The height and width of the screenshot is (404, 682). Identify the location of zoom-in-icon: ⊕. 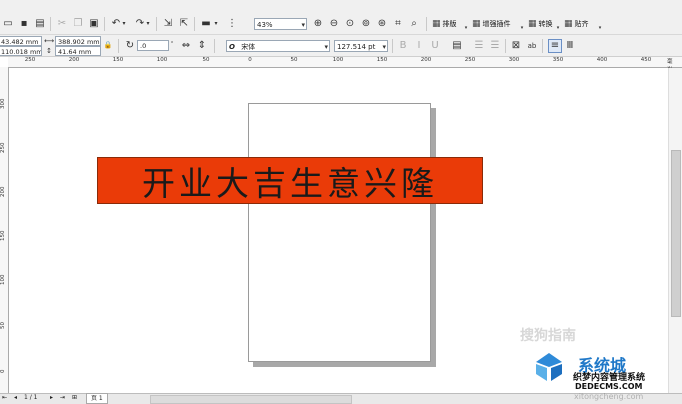
(318, 24).